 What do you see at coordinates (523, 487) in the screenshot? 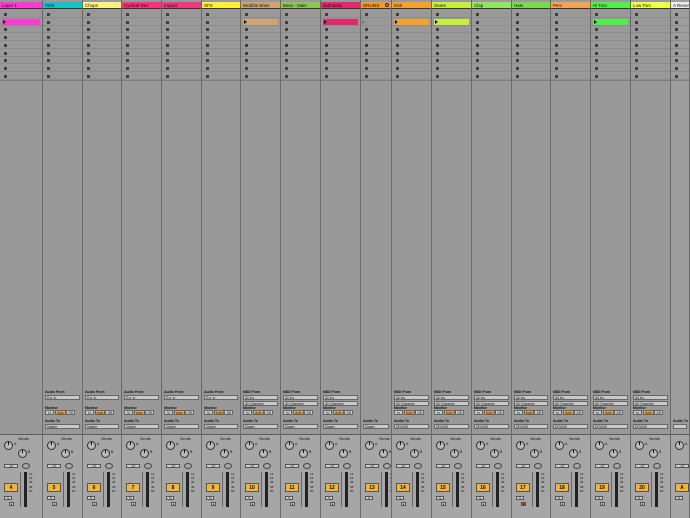
I see `track-activator-button: 17` at bounding box center [523, 487].